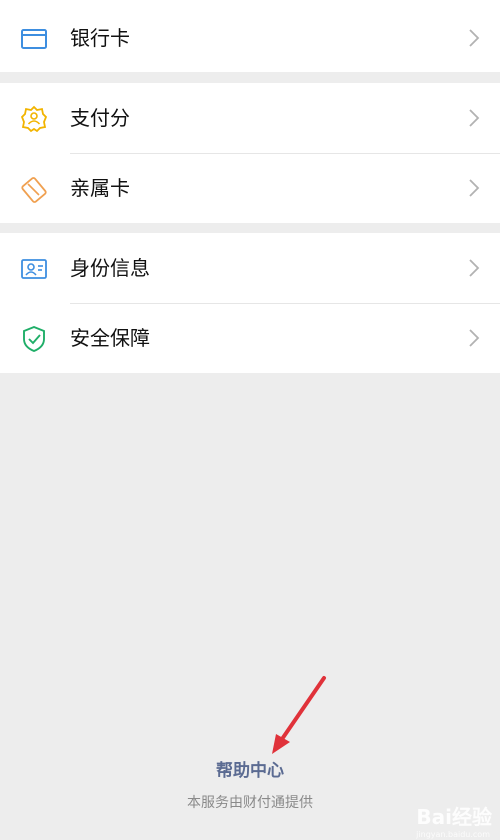 This screenshot has width=500, height=840. What do you see at coordinates (250, 338) in the screenshot?
I see `menu-item-security: 安全保障` at bounding box center [250, 338].